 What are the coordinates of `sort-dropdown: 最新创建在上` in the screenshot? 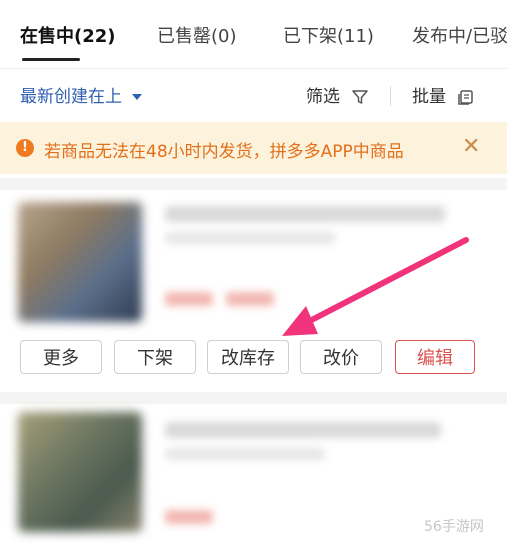 It's located at (81, 94).